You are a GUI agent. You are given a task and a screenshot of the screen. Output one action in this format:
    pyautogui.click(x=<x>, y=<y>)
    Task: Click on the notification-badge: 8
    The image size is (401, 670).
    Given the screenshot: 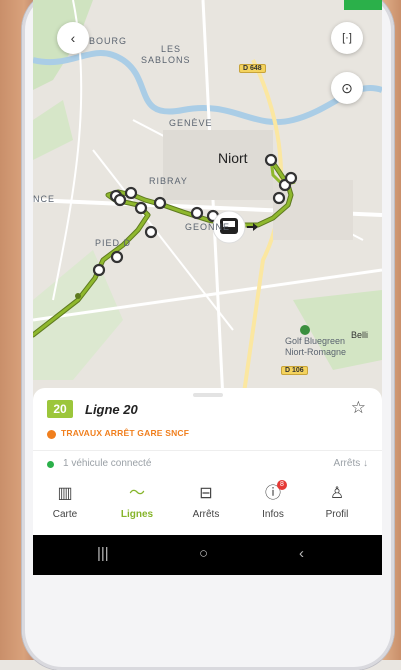 What is the action you would take?
    pyautogui.click(x=282, y=485)
    